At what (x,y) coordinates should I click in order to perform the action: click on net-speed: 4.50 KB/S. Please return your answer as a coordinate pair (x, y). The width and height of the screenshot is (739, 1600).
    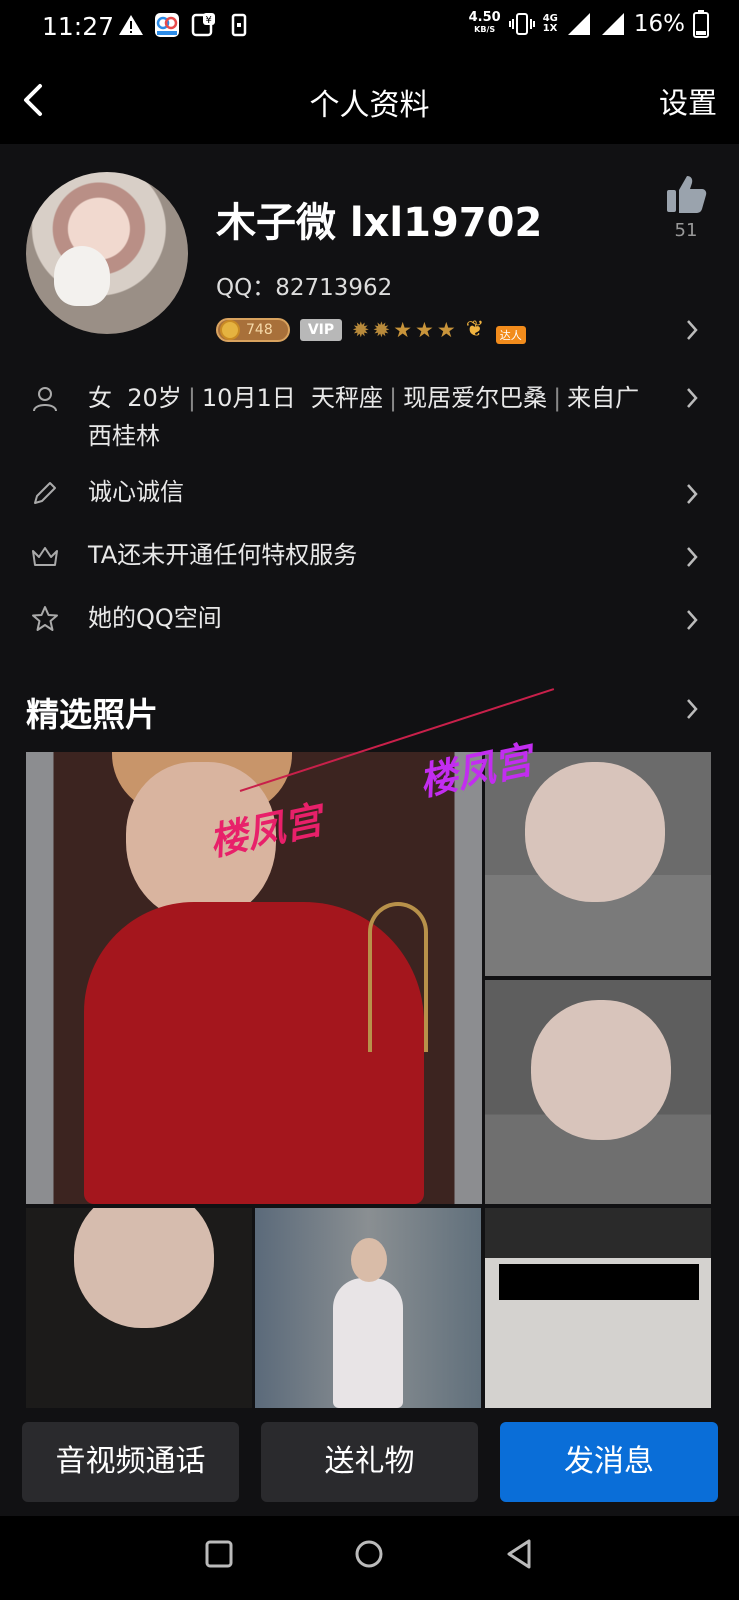
    Looking at the image, I should click on (484, 22).